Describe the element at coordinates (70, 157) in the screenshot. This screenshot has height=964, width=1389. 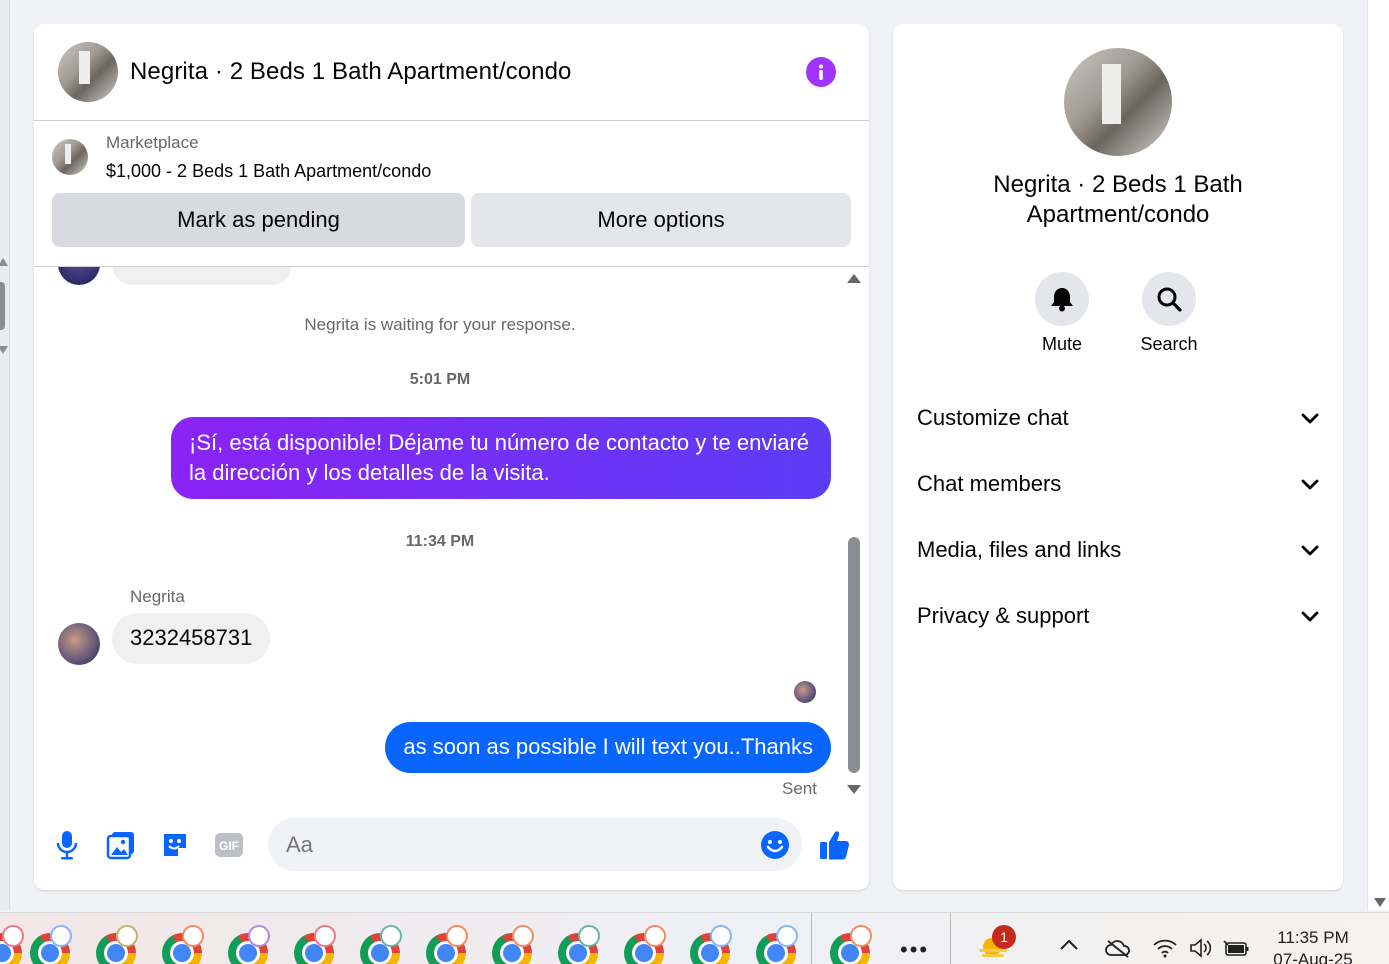
I see `listing-thumbnail` at that location.